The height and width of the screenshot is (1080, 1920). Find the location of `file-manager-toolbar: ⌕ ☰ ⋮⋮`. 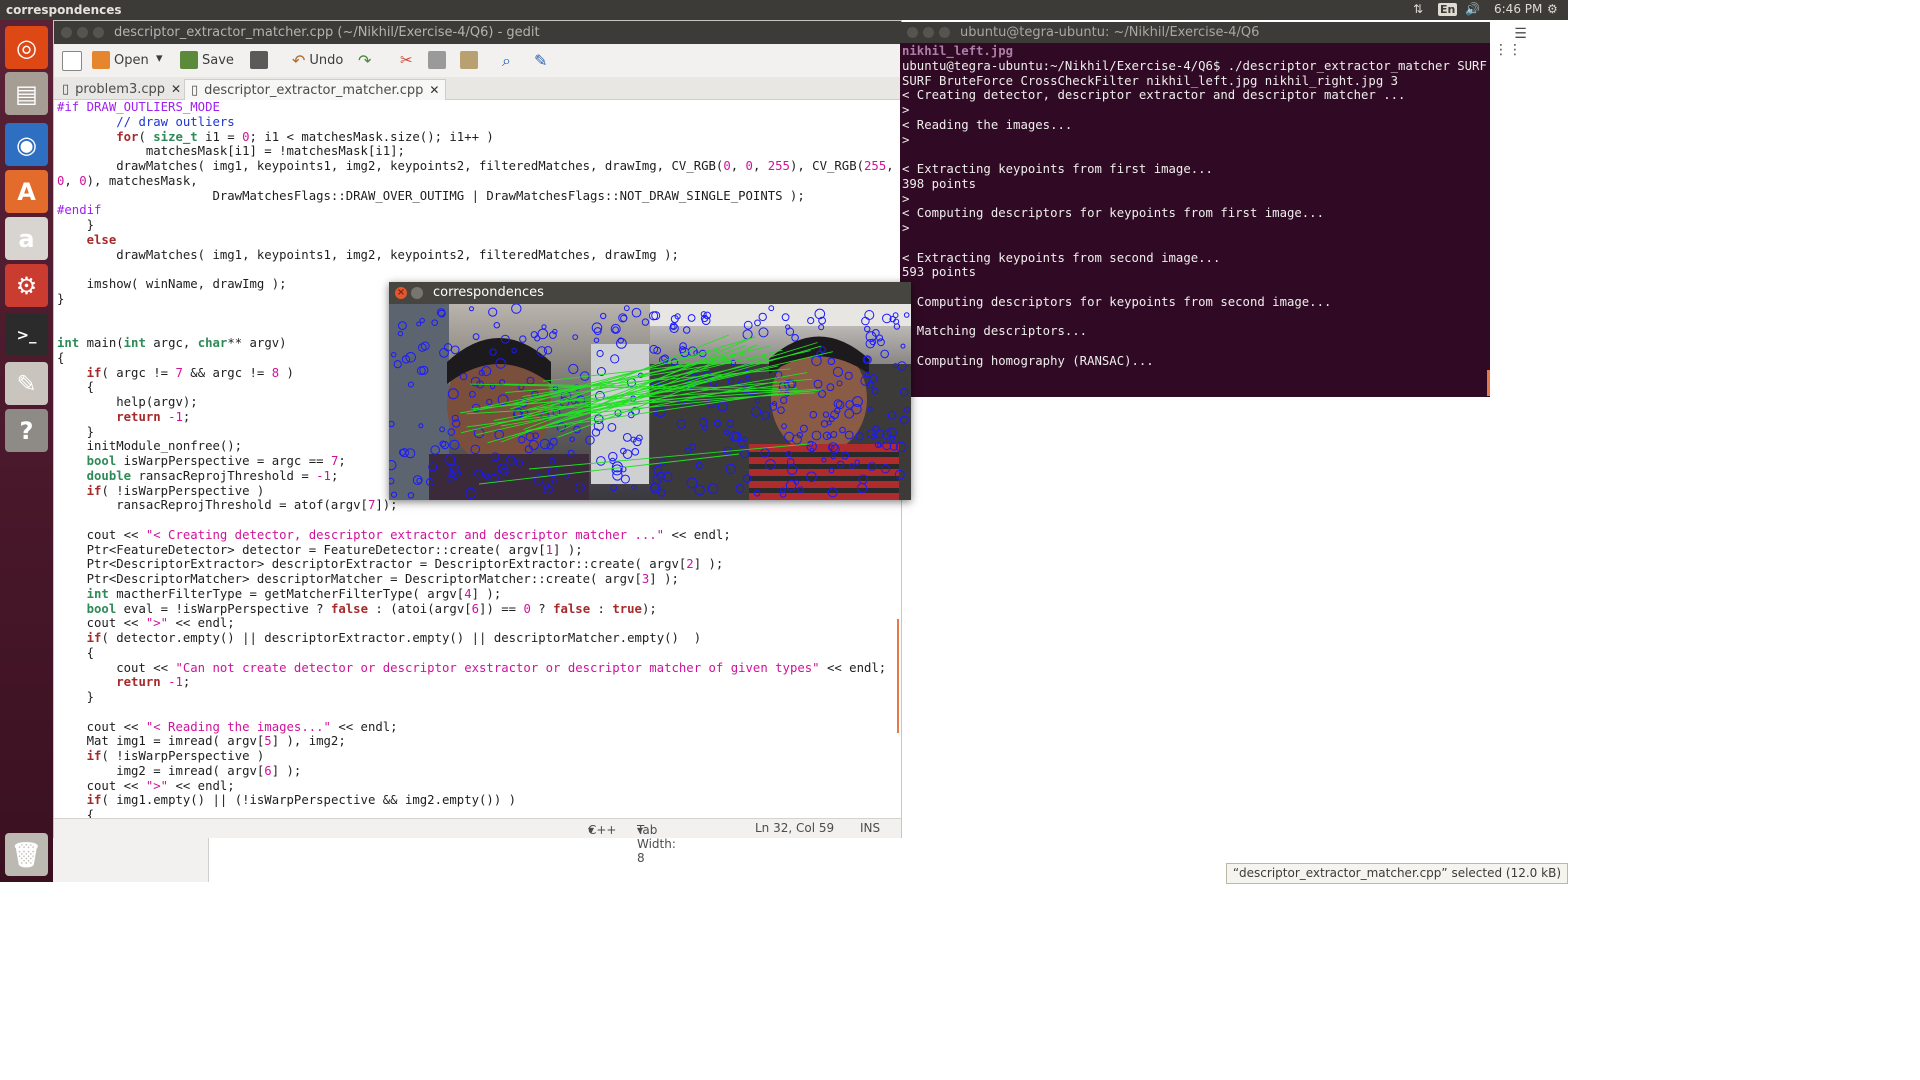

file-manager-toolbar: ⌕ ☰ ⋮⋮ is located at coordinates (1524, 42).